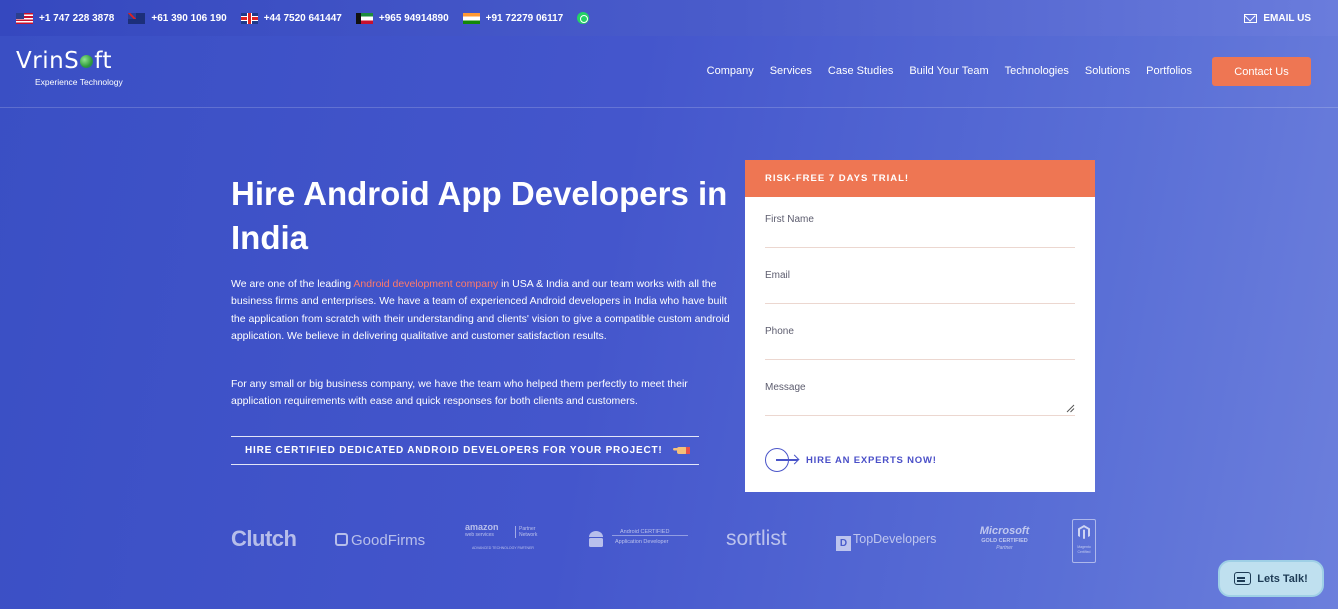 The width and height of the screenshot is (1338, 609). I want to click on nav-services: Services, so click(791, 71).